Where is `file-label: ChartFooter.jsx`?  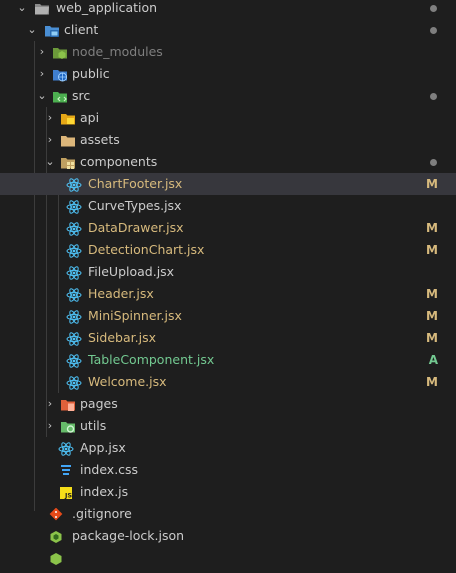 file-label: ChartFooter.jsx is located at coordinates (135, 183).